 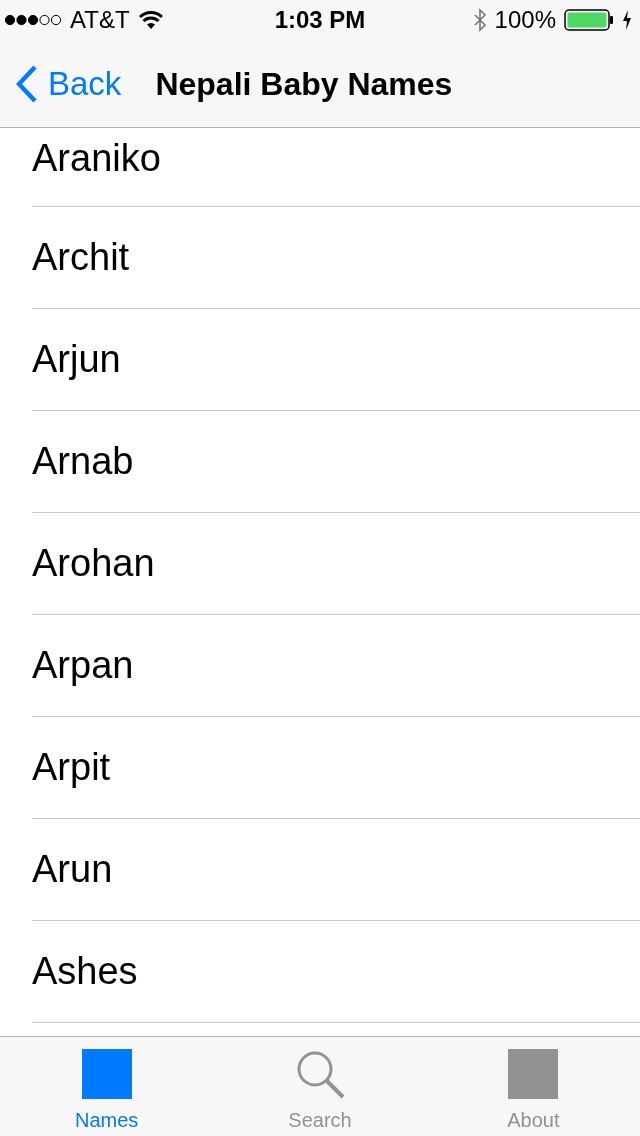 I want to click on name-row: Arun, so click(x=336, y=870).